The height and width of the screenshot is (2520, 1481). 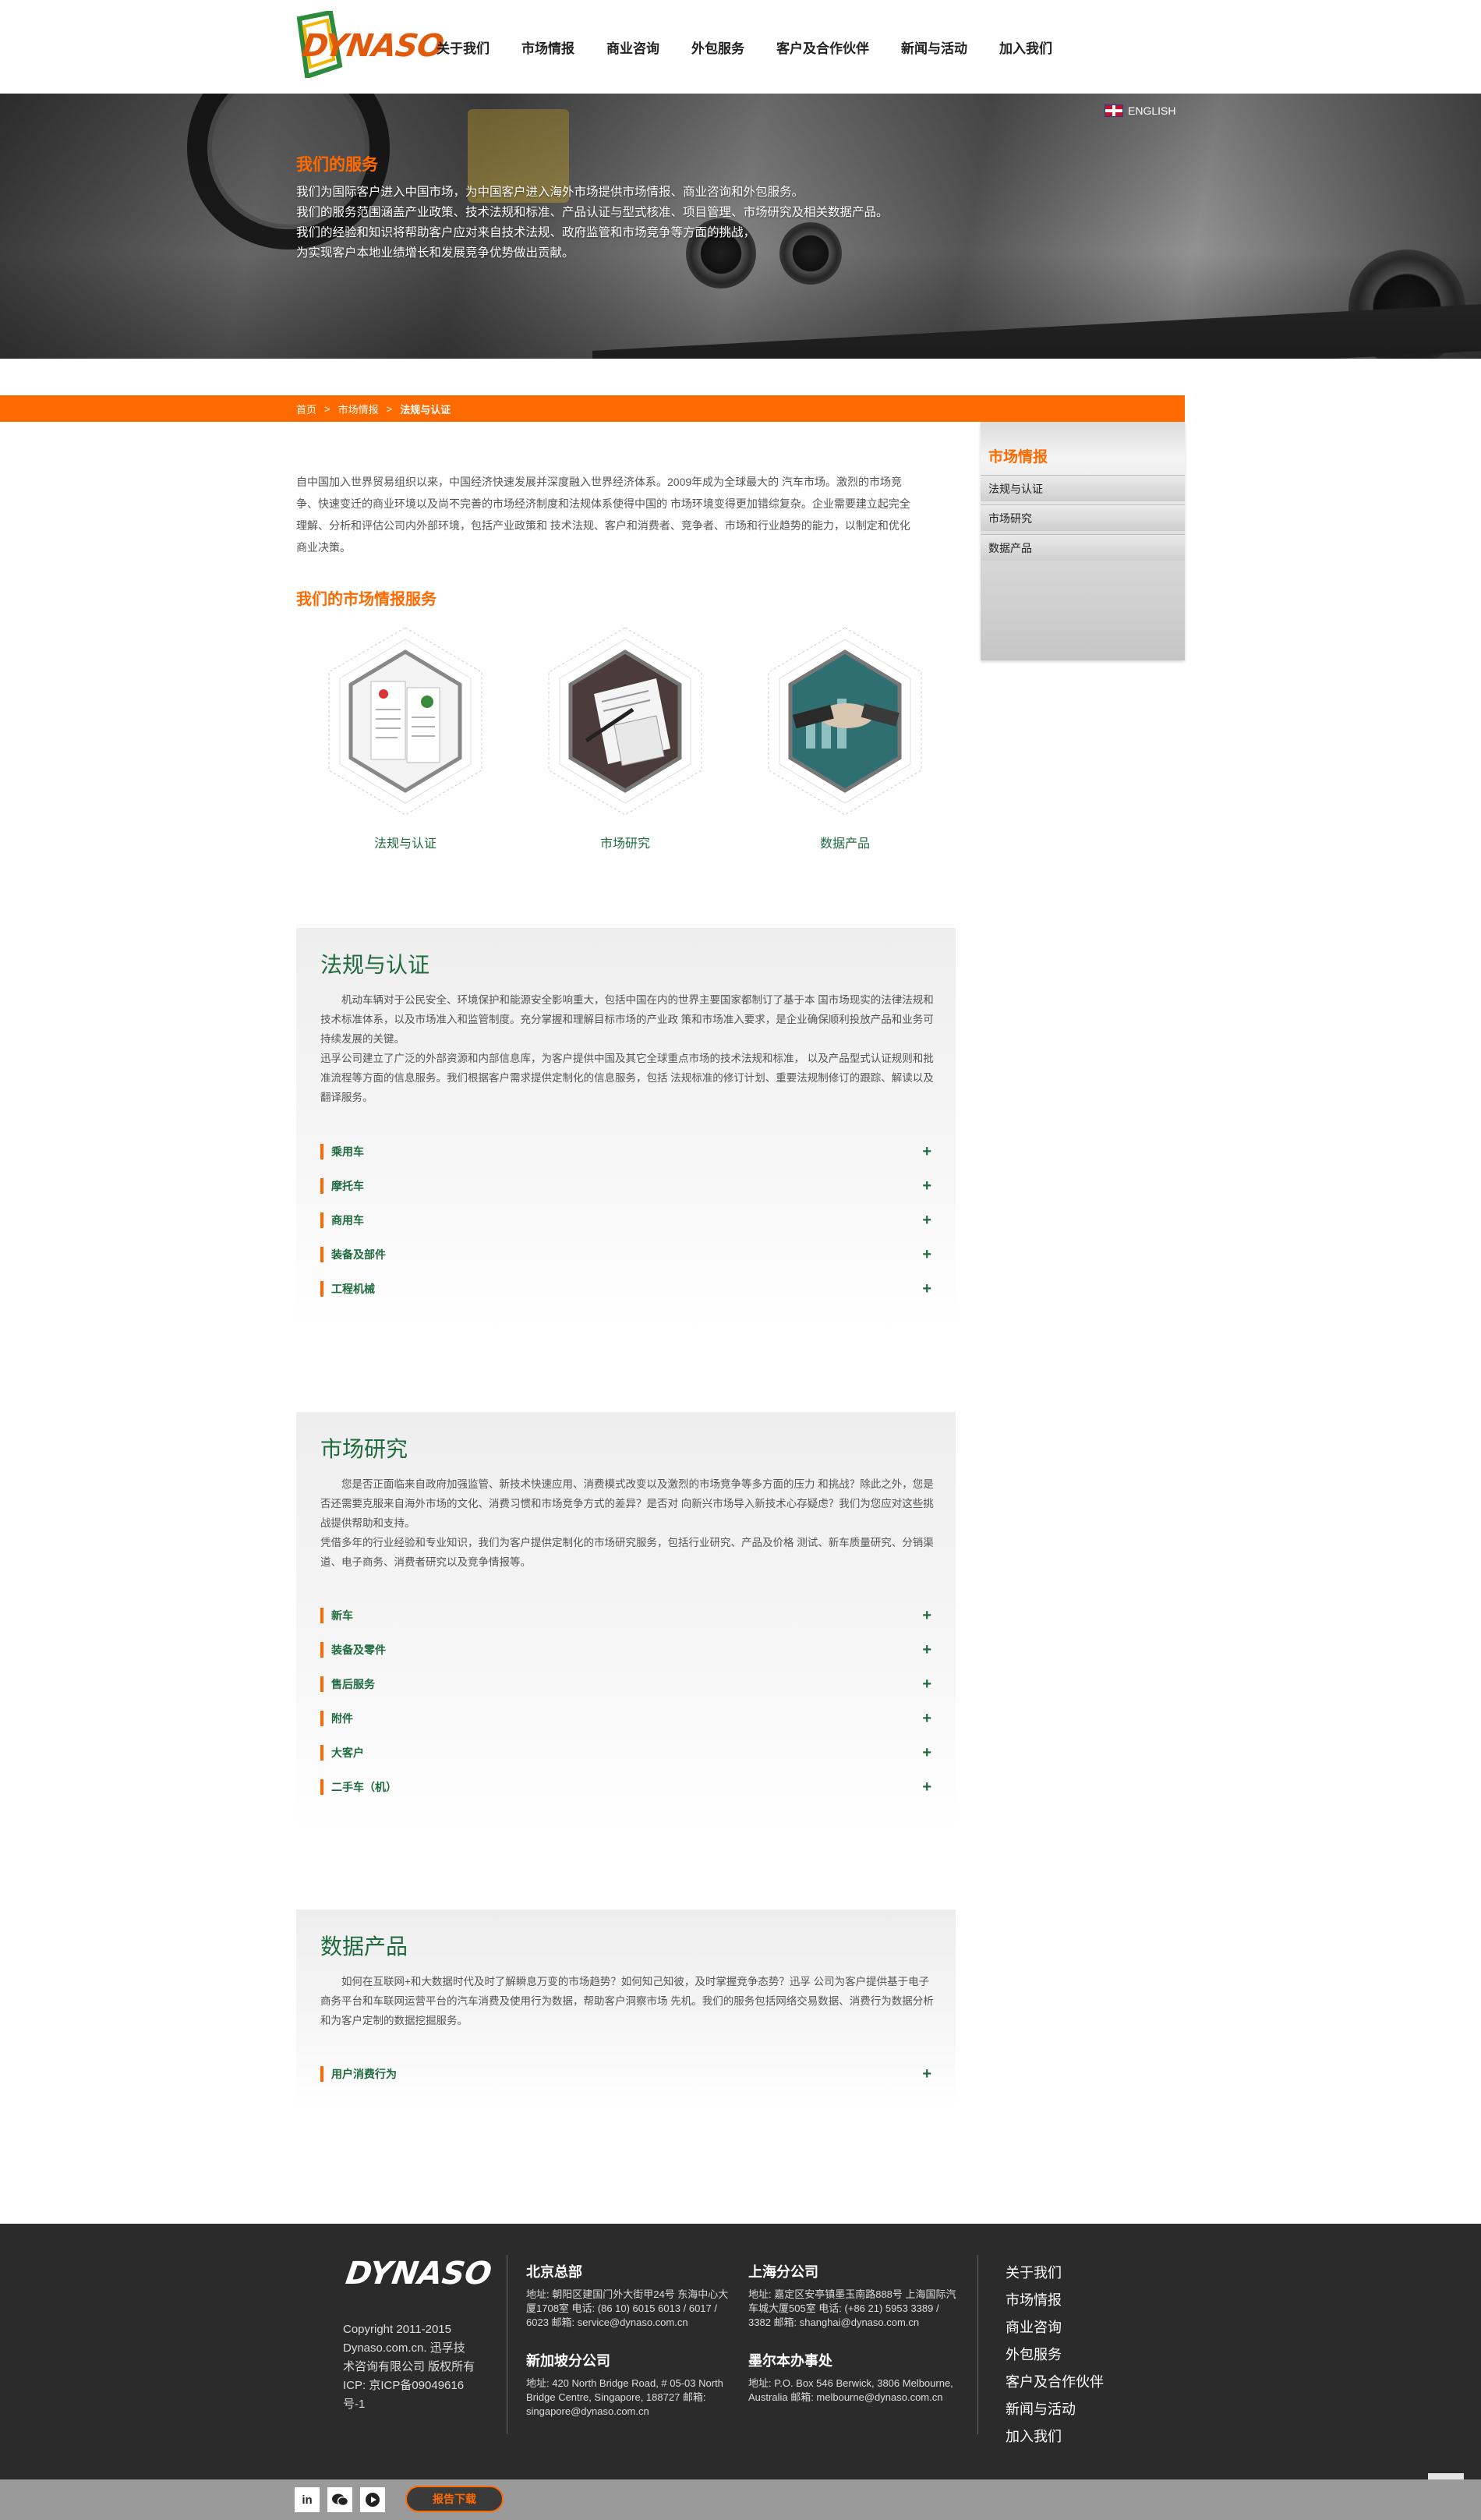 What do you see at coordinates (1083, 548) in the screenshot?
I see `sidebar-item-data-products: 数据产品` at bounding box center [1083, 548].